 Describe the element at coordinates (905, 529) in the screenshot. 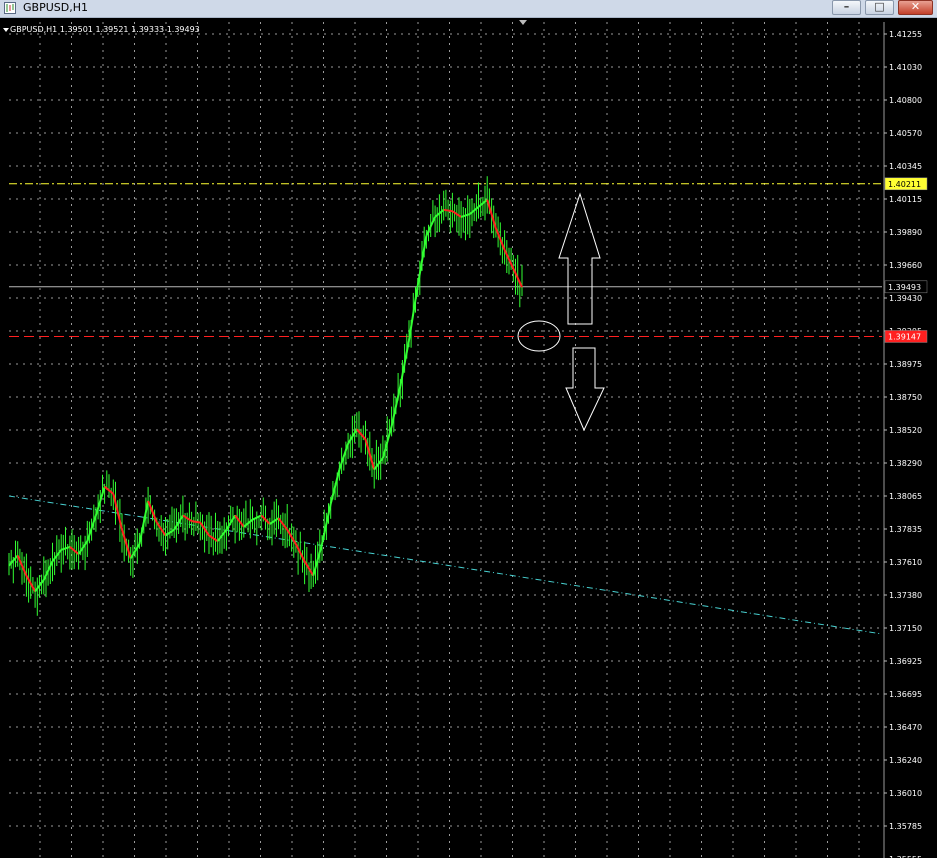

I see `price-tick-label: 1.37835` at that location.